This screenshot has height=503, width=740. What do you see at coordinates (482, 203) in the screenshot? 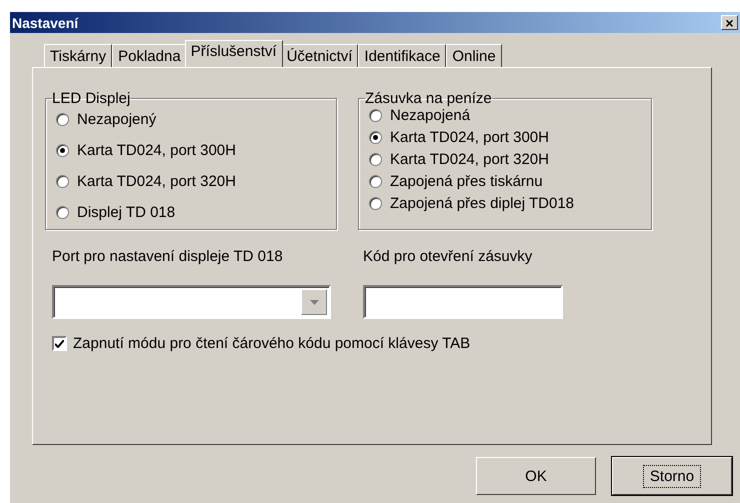
I see `radio-label: Zapojená přes diplej TD018` at bounding box center [482, 203].